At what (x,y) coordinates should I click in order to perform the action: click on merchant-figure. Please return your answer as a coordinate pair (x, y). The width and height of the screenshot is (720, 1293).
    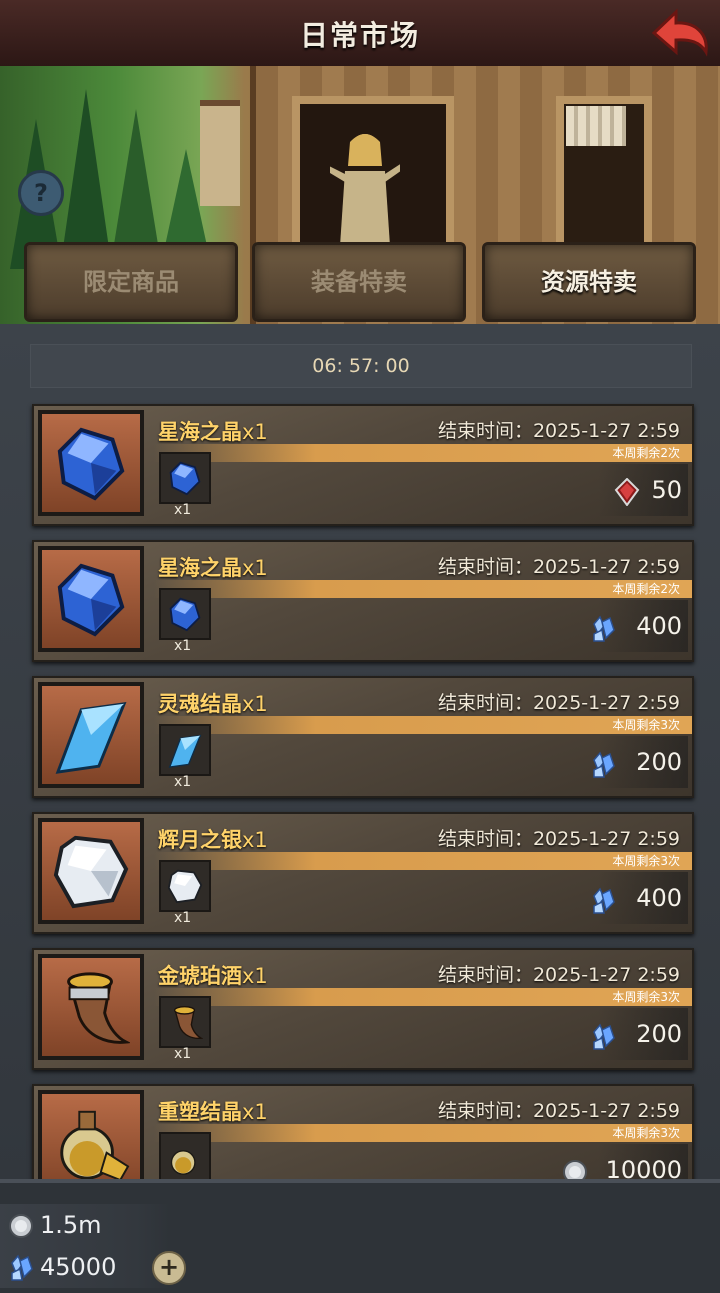
    Looking at the image, I should click on (365, 190).